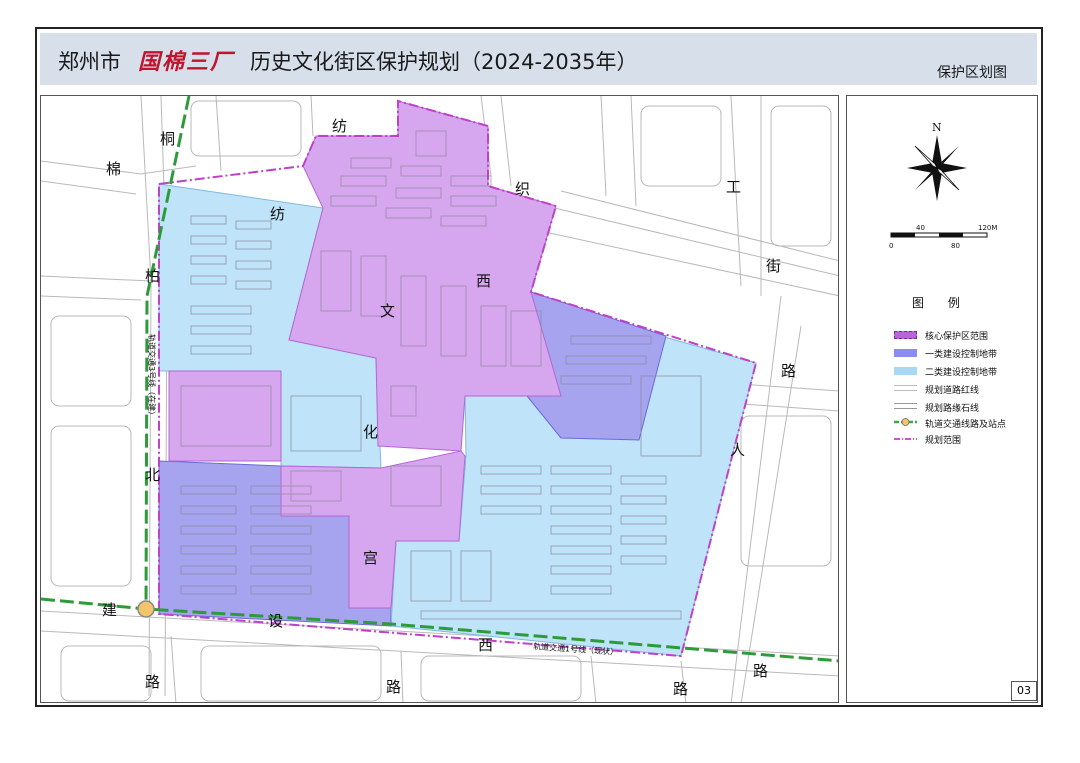  I want to click on svg-text: 0, so click(891, 246).